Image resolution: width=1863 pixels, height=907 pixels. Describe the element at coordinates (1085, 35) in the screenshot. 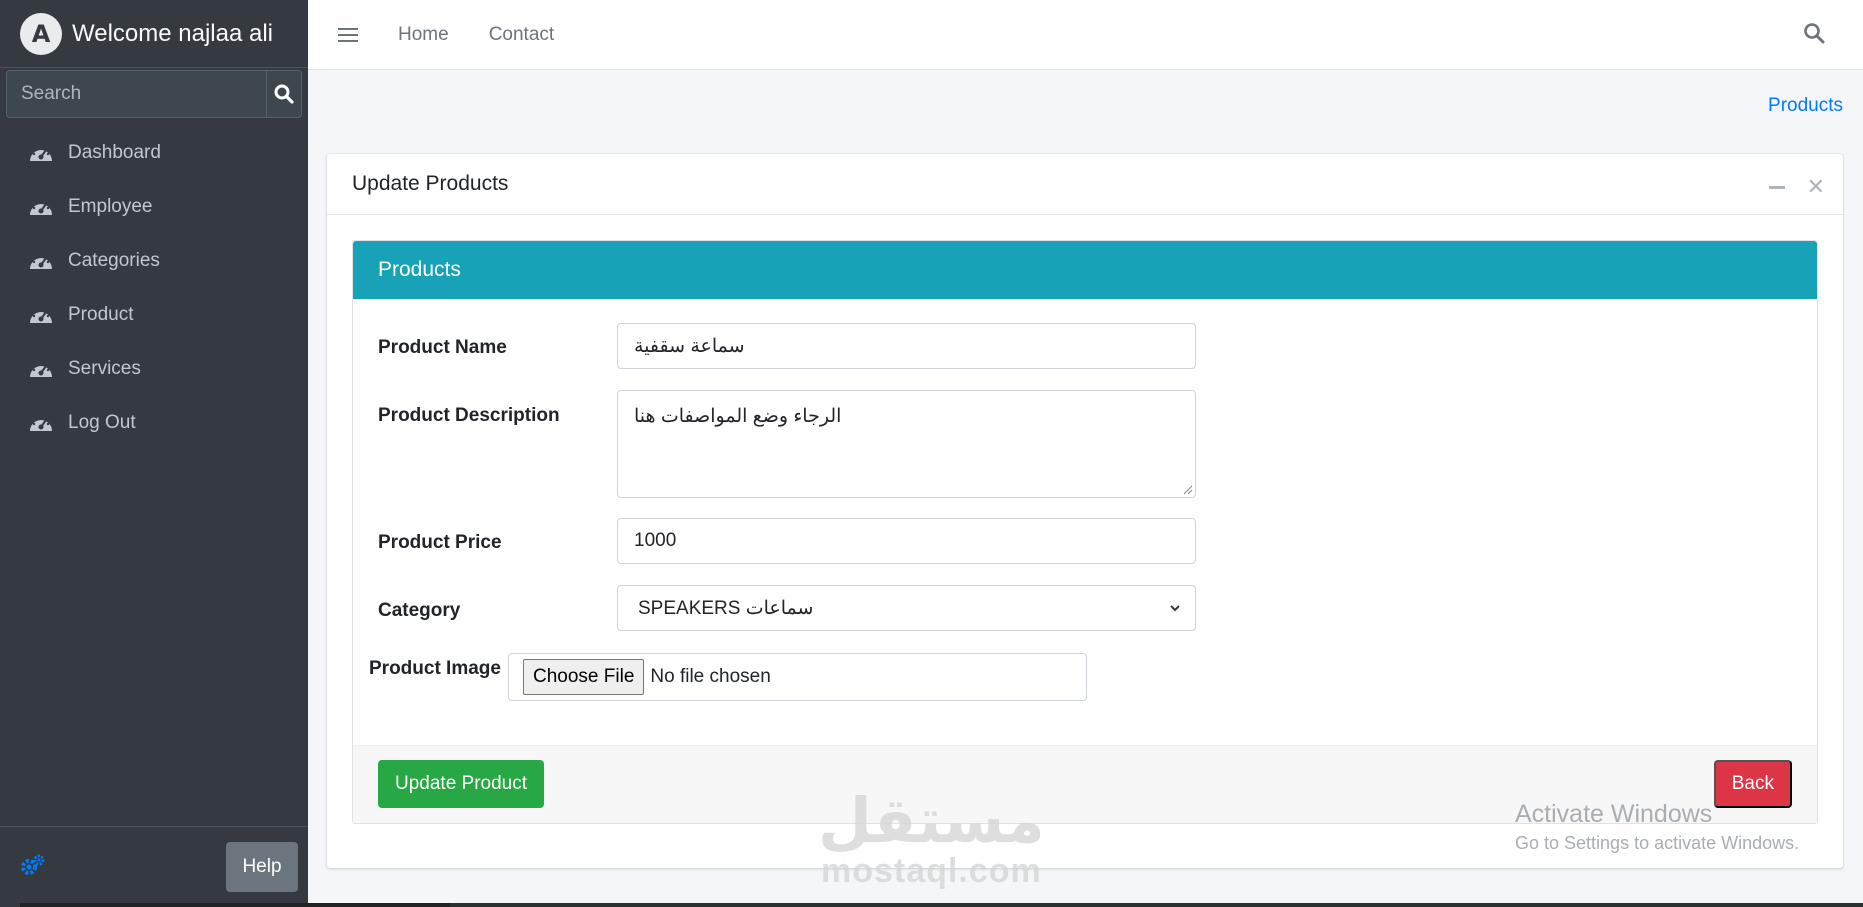

I see `top-navbar: Home Contact` at that location.